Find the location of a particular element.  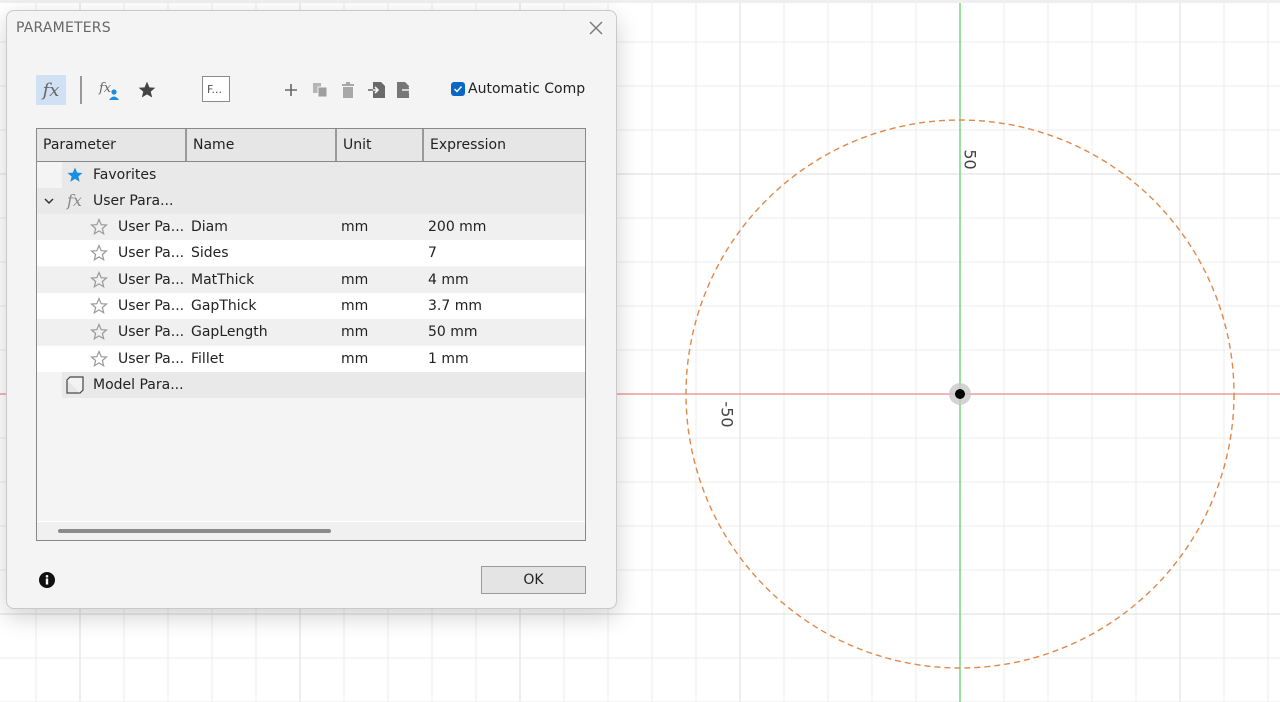

import-icon is located at coordinates (376, 90).